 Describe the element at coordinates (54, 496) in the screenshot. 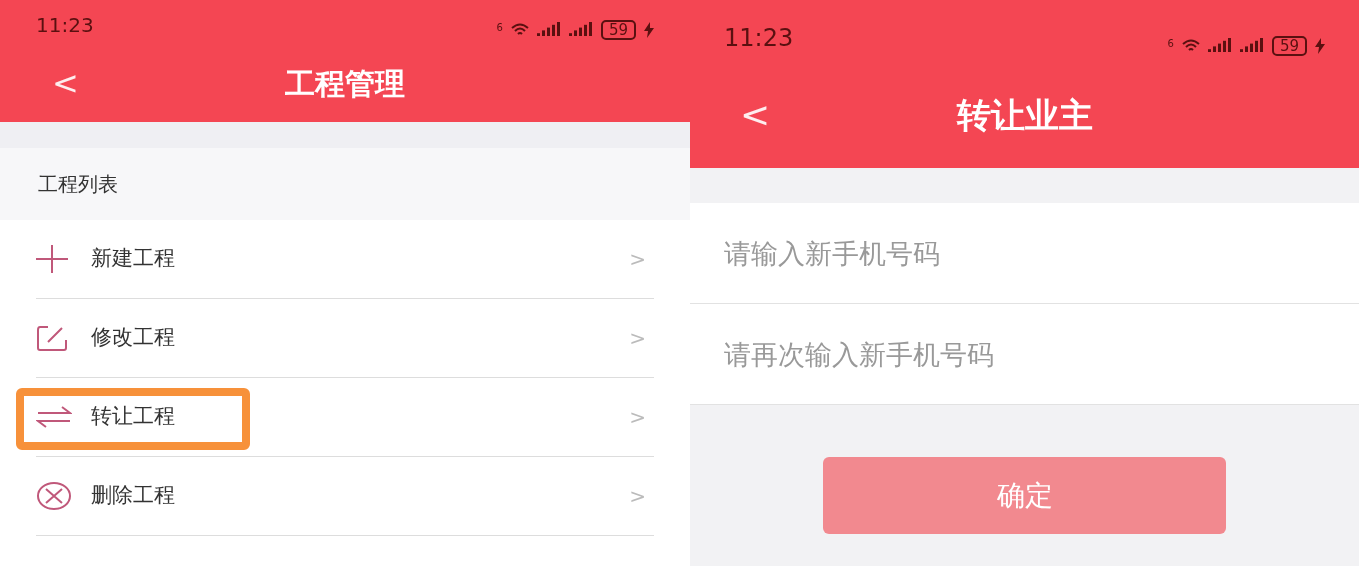

I see `delete-icon` at that location.